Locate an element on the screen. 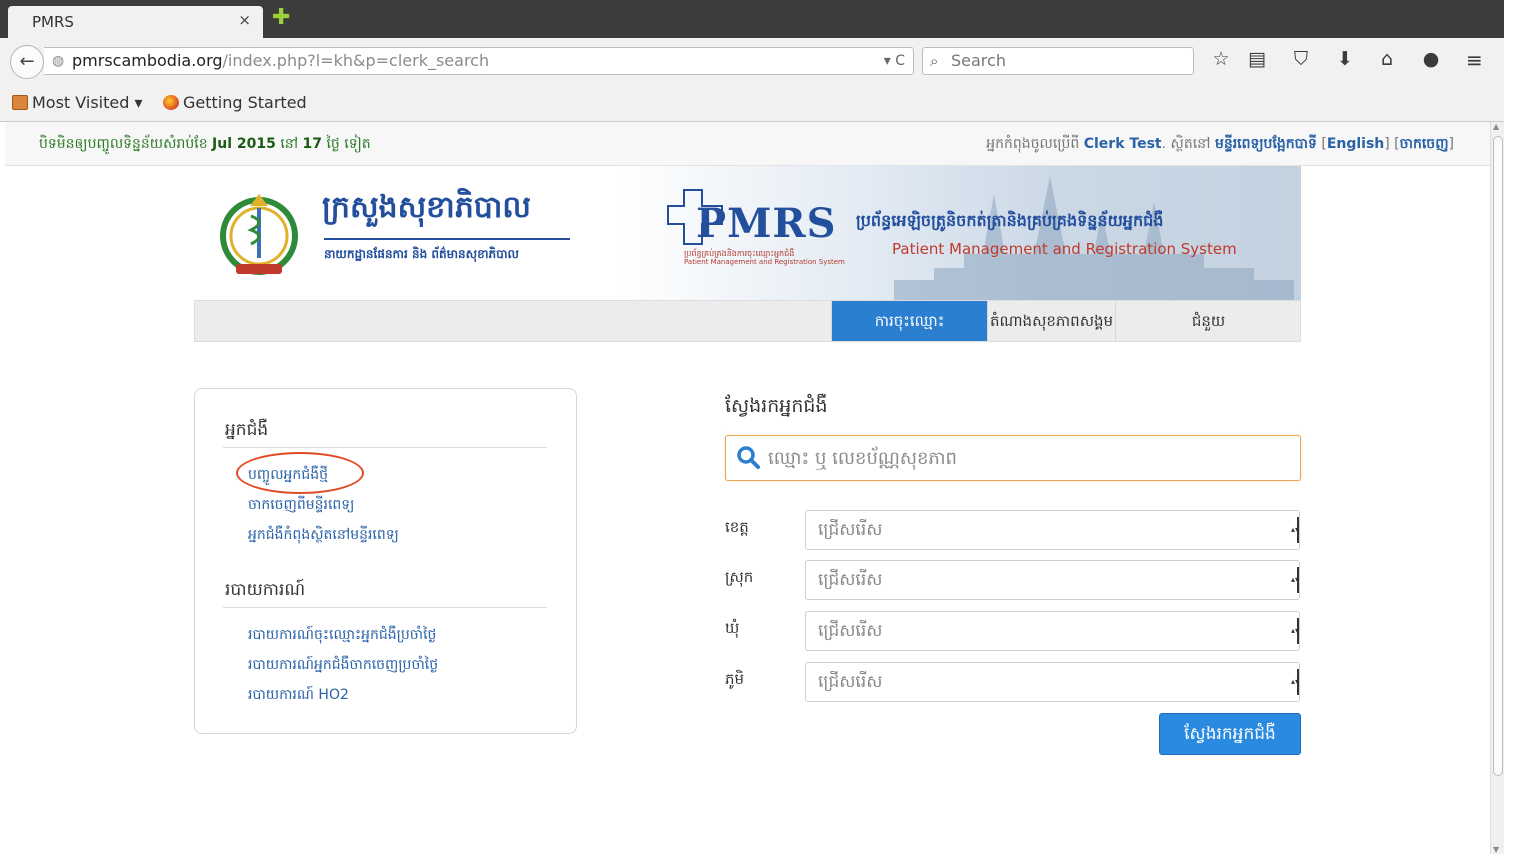  ho2-report-link: របាយការណ៍ HO2 is located at coordinates (298, 695).